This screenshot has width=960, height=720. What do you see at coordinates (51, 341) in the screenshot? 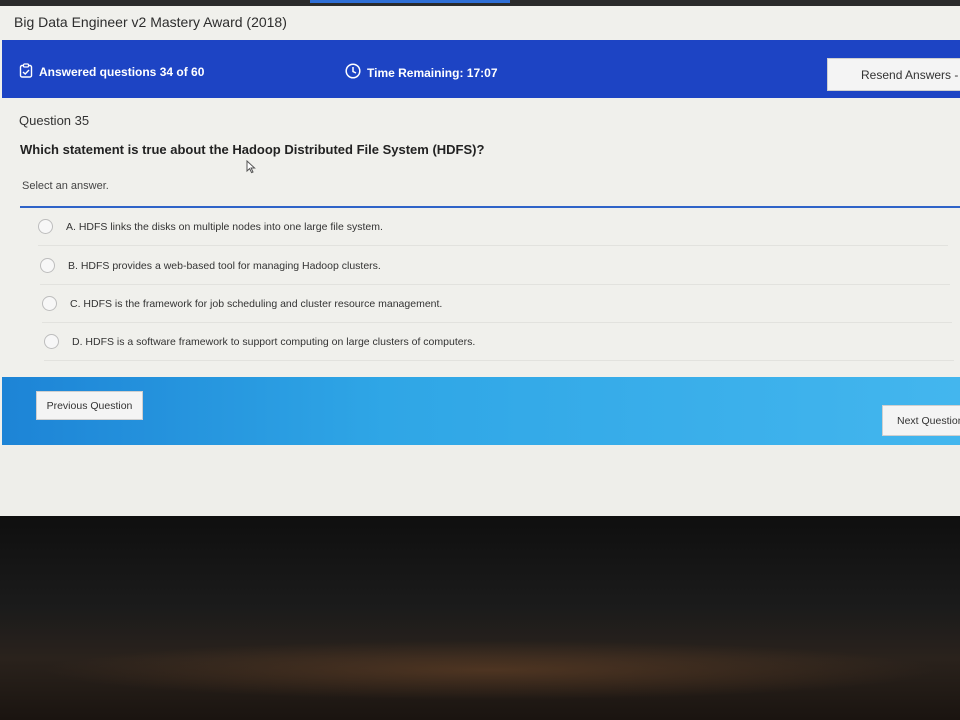
I see `radio-button-d` at bounding box center [51, 341].